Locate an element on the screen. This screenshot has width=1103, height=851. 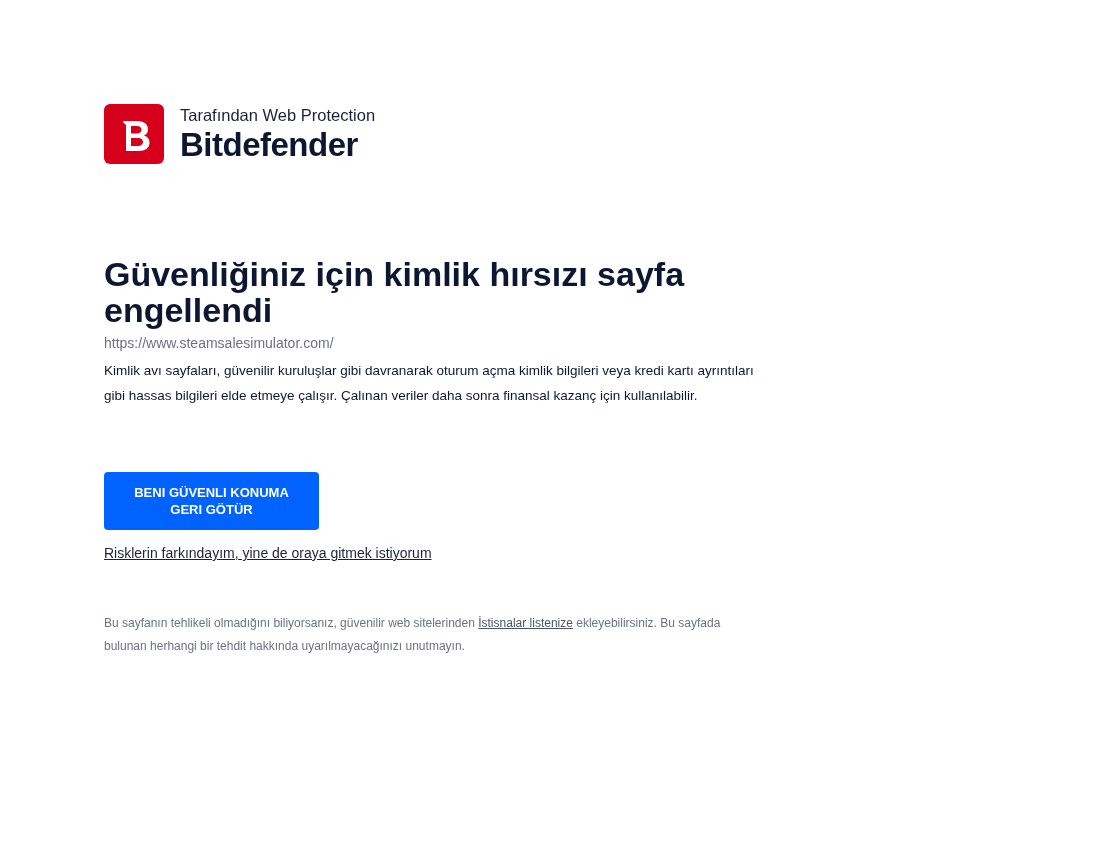
page-title: Güvenliğiniz için kimlik hırsızı sayfa engellendi is located at coordinates (395, 292).